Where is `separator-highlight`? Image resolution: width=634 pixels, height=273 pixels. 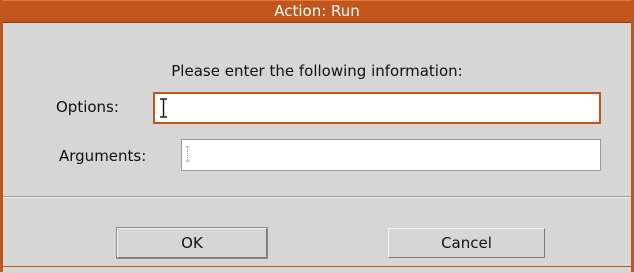
separator-highlight is located at coordinates (317, 197).